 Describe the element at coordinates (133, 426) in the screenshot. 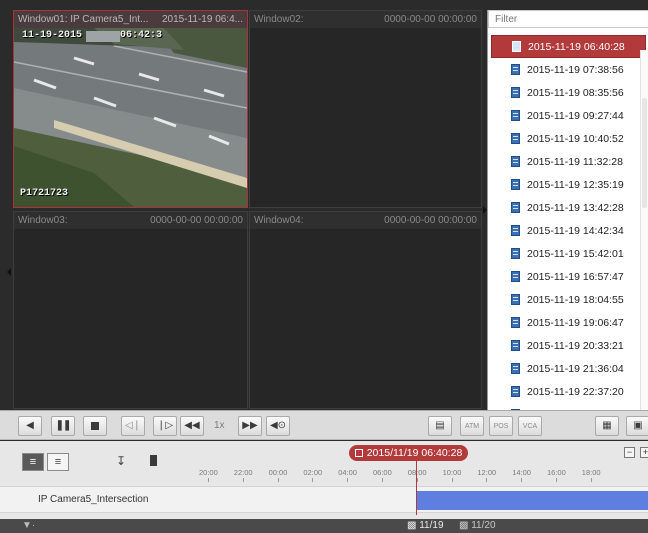

I see `step-back-button: ◁❘` at that location.